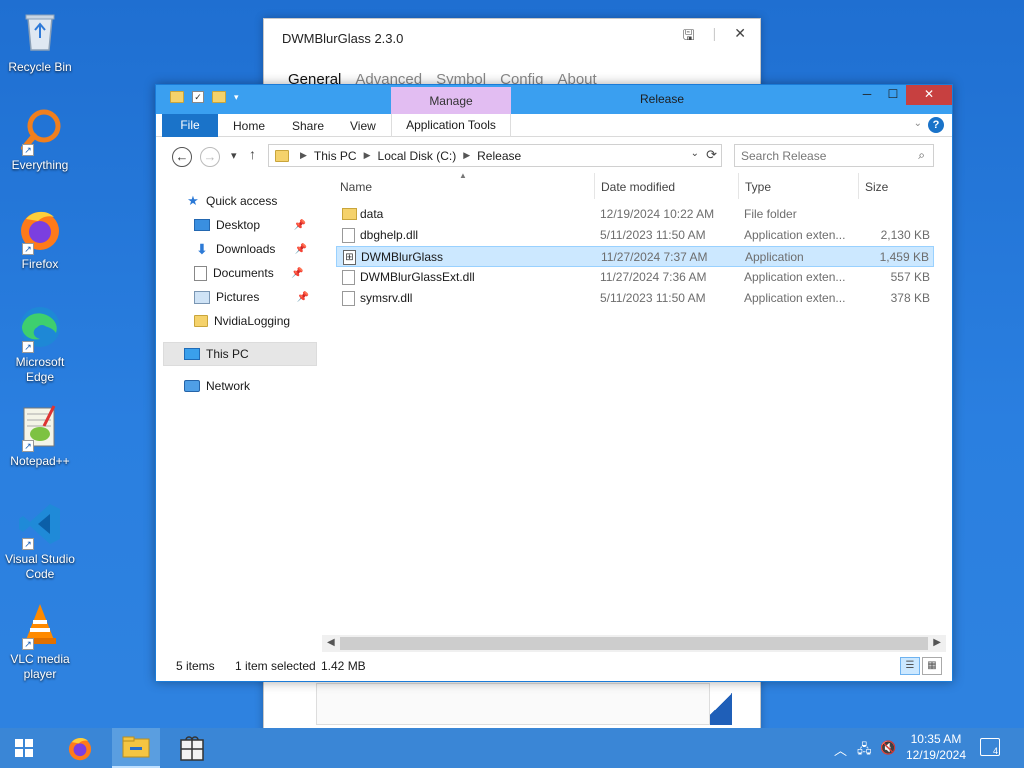 The image size is (1024, 768). What do you see at coordinates (40, 344) in the screenshot?
I see `desktop-icon-microsoft-edge: ↗ Microsoft Edge` at bounding box center [40, 344].